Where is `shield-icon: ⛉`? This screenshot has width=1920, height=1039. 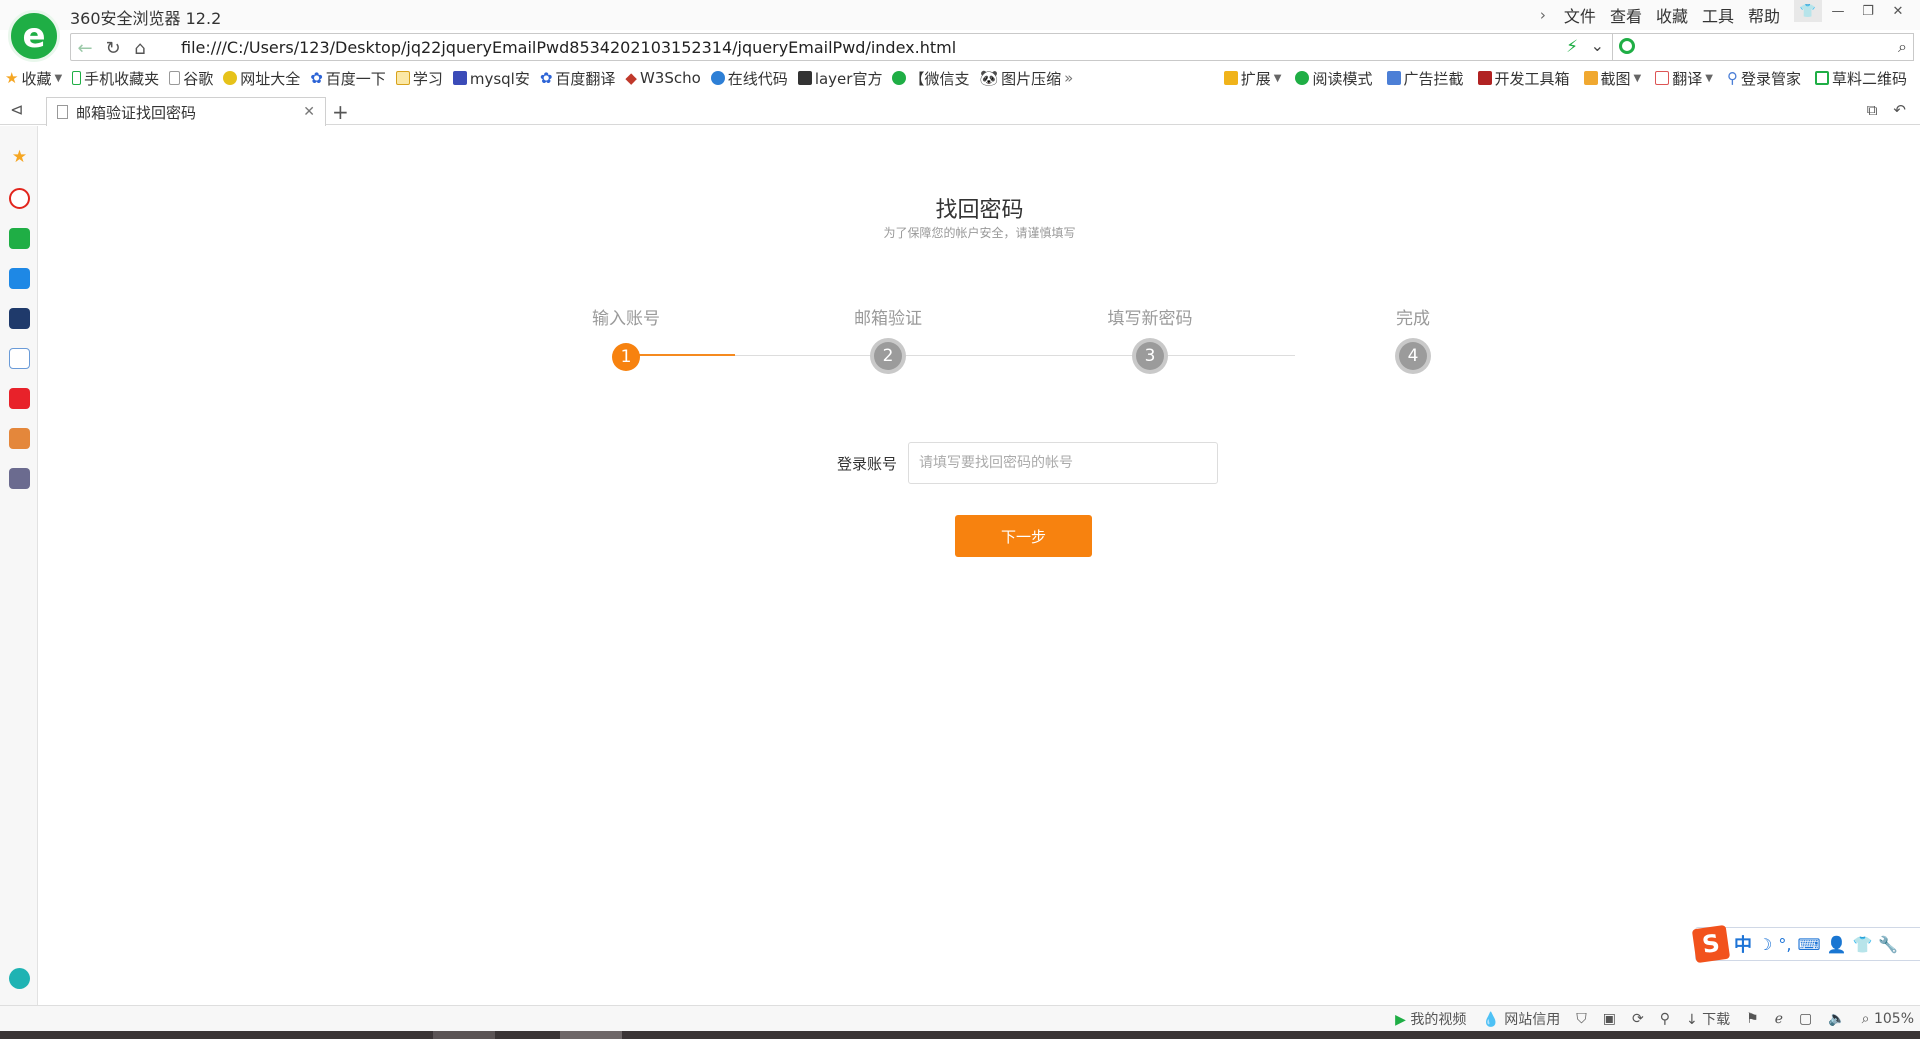
shield-icon: ⛉ is located at coordinates (1581, 1019).